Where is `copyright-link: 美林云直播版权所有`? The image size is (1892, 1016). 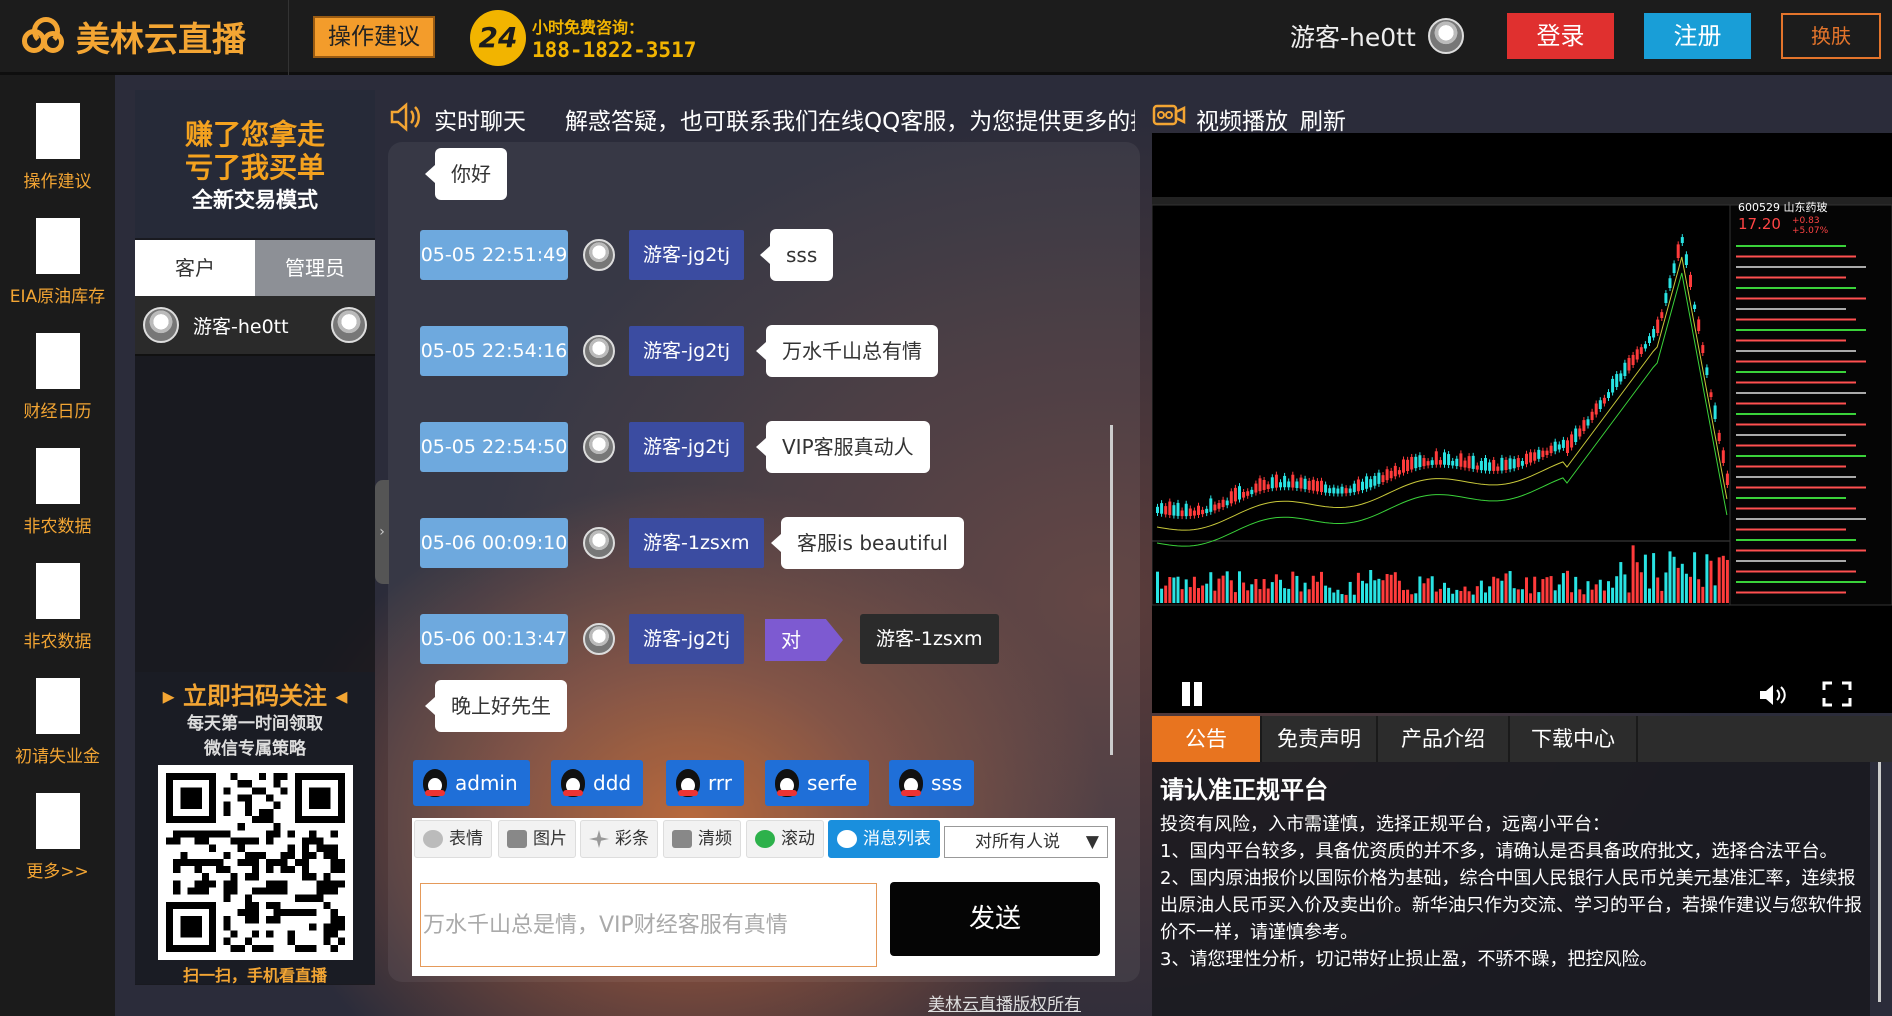
copyright-link: 美林云直播版权所有 is located at coordinates (1004, 1002).